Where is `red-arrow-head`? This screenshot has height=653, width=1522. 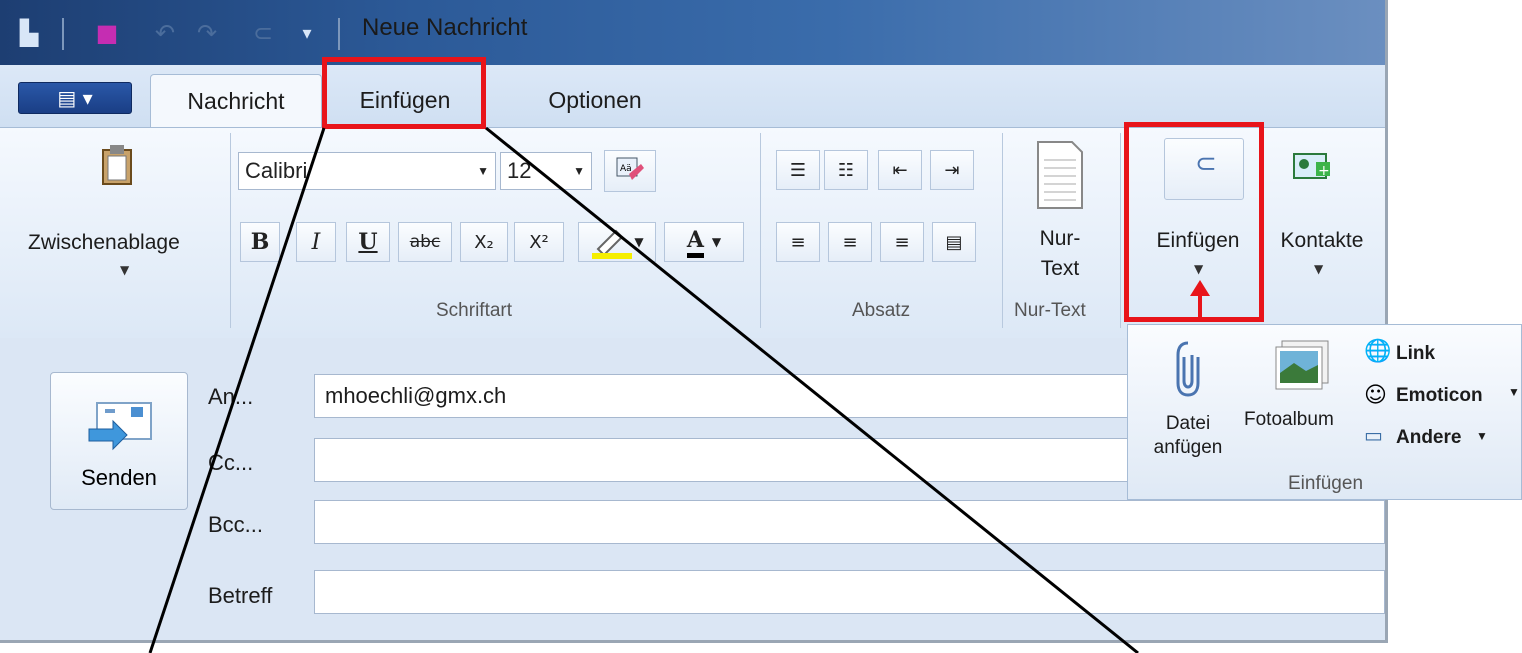
red-arrow-head is located at coordinates (1200, 288).